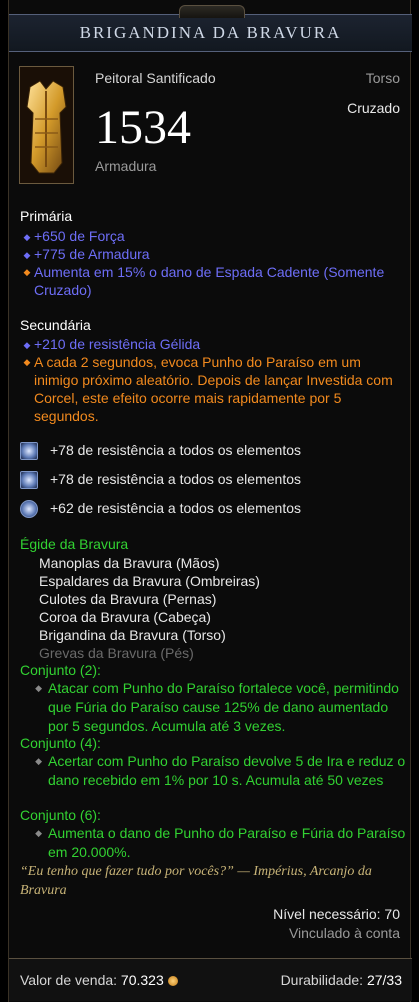 The width and height of the screenshot is (419, 1002). Describe the element at coordinates (60, 670) in the screenshot. I see `set-bonus-label: Conjunto (2):` at that location.